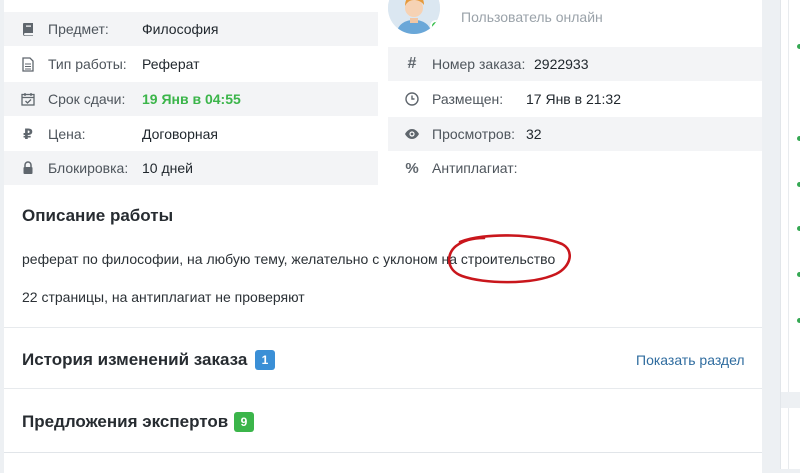  I want to click on right-sidebar, so click(790, 234).